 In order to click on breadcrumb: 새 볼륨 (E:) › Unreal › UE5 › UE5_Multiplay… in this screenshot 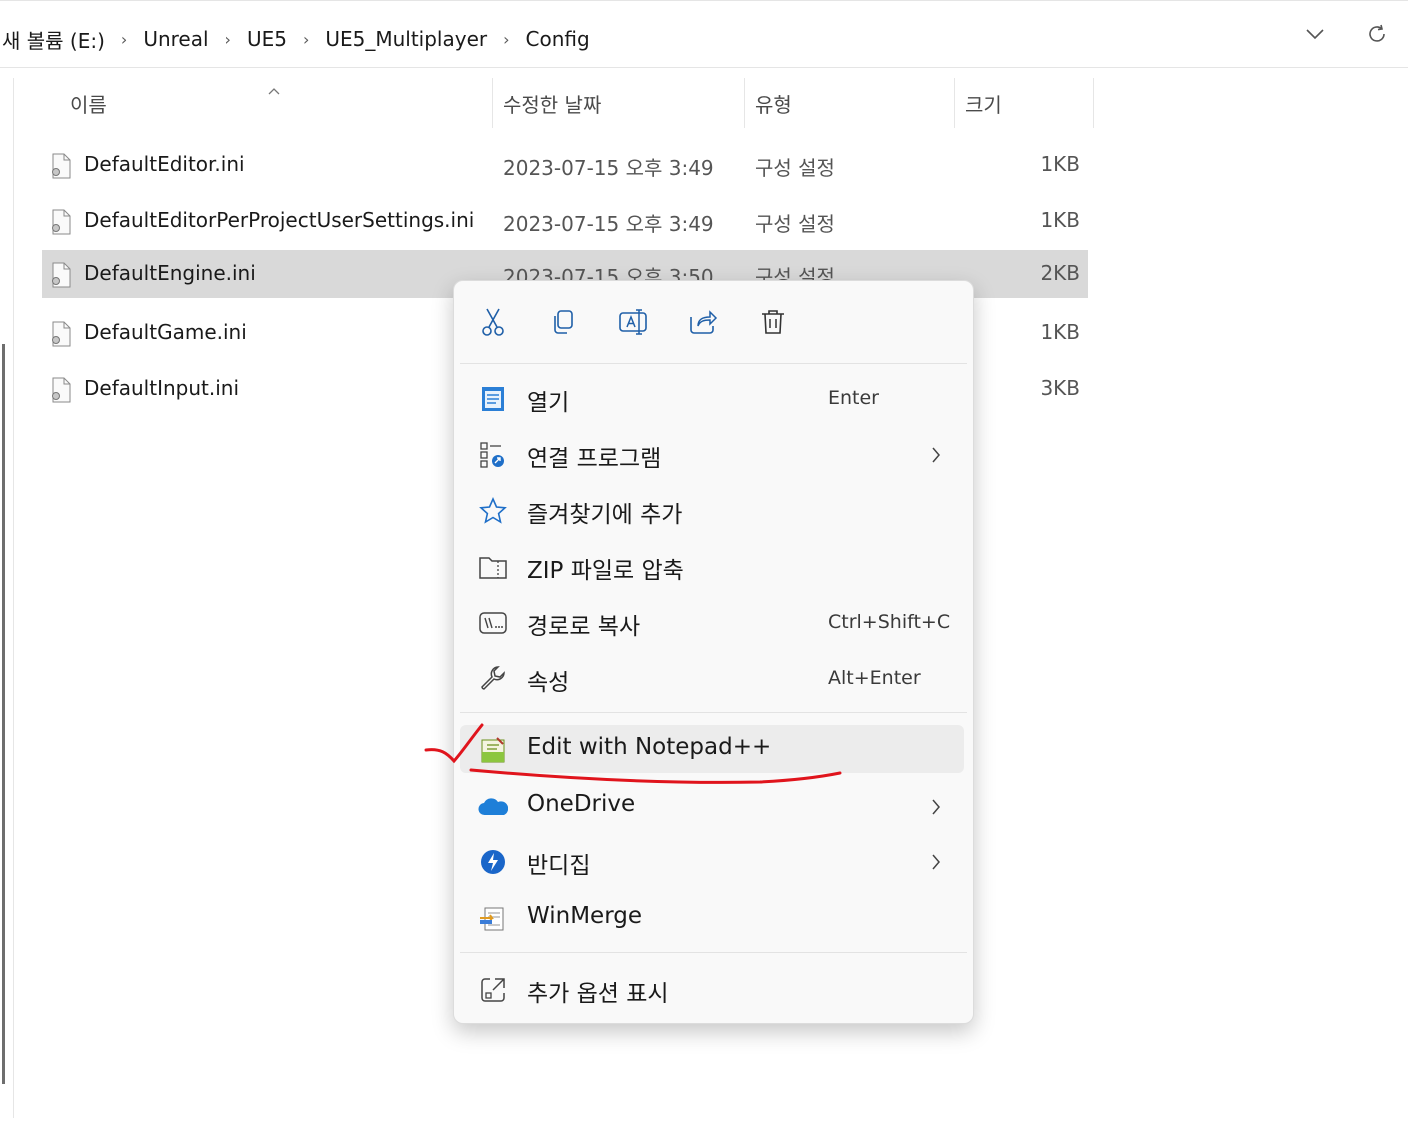, I will do `click(296, 39)`.